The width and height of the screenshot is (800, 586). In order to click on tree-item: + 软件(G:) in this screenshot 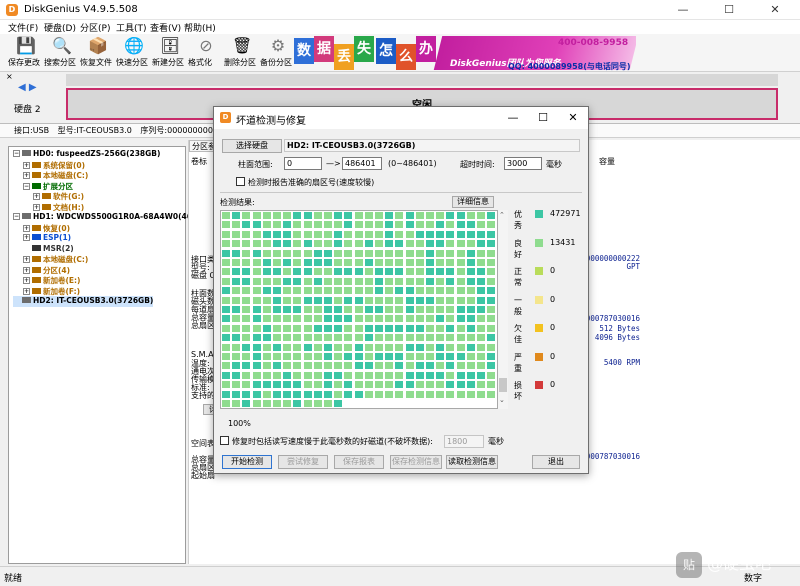, I will do `click(58, 196)`.